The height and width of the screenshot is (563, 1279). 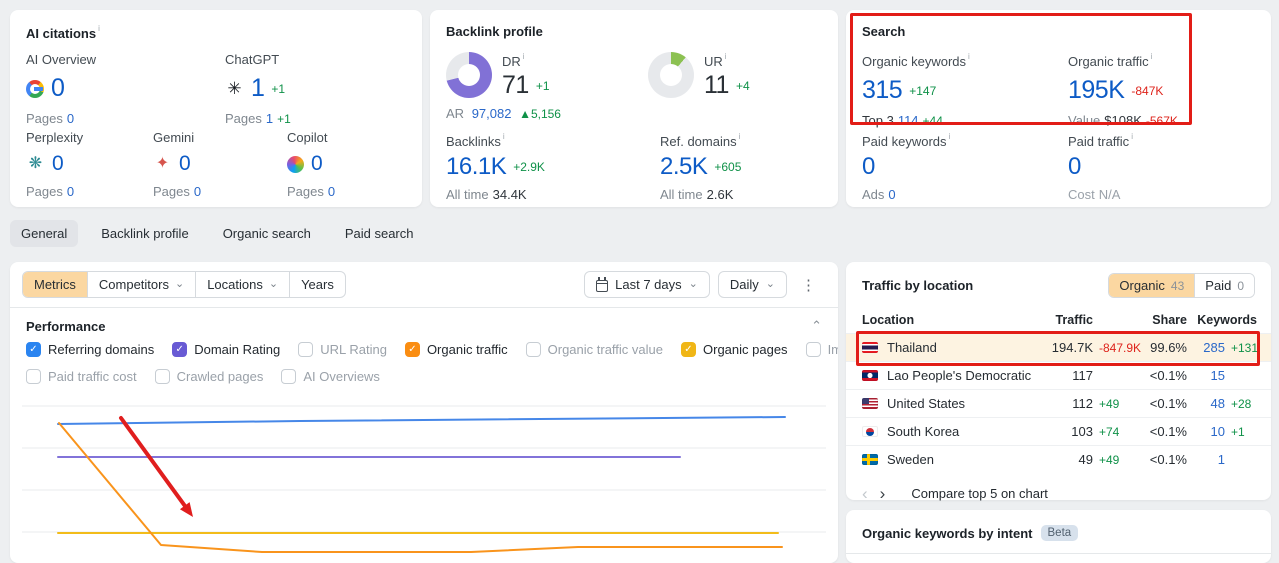 I want to click on metric-checkbox-crawled-pages: Crawled pages, so click(x=208, y=376).